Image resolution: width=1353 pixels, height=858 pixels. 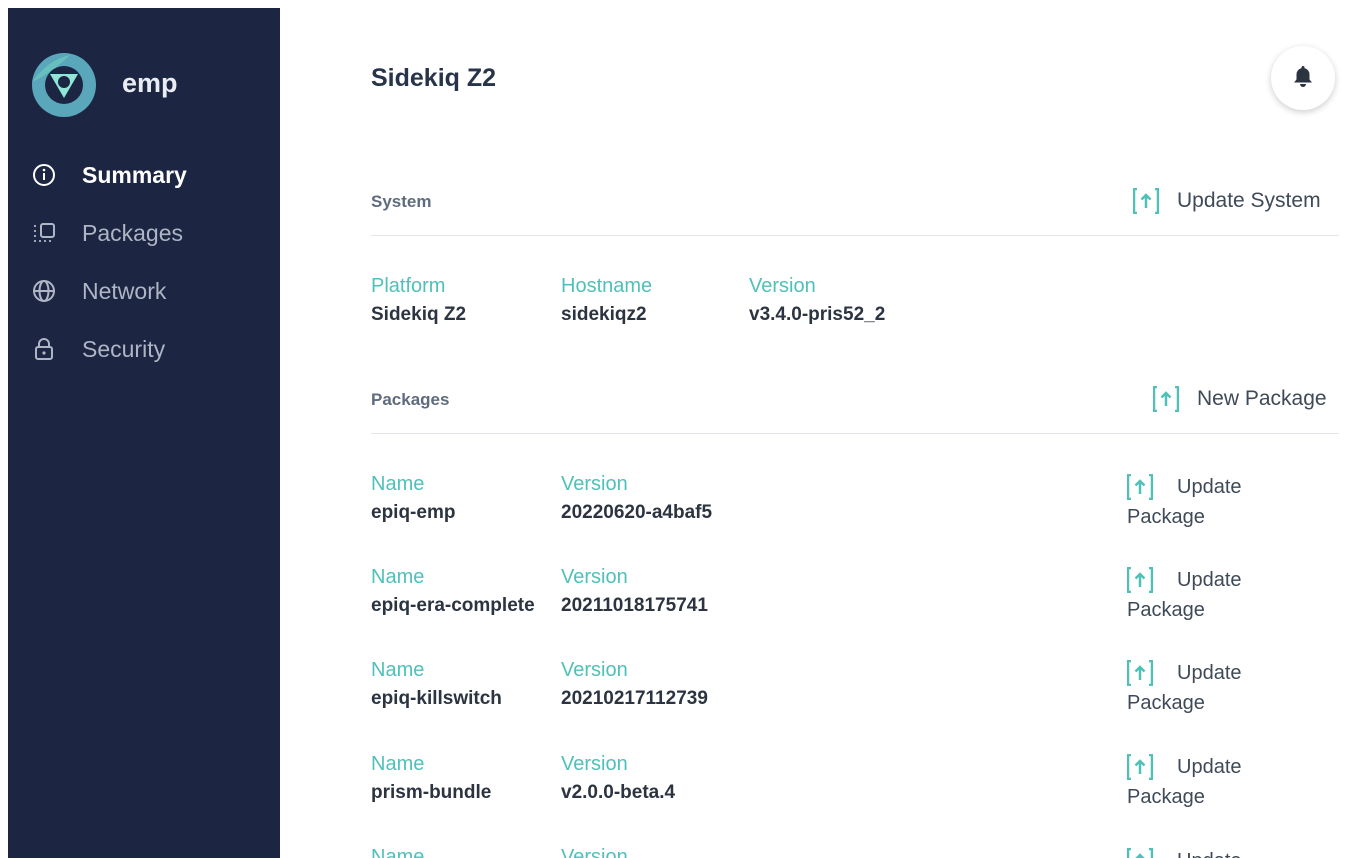 What do you see at coordinates (419, 314) in the screenshot?
I see `field-value: Sidekiq Z2` at bounding box center [419, 314].